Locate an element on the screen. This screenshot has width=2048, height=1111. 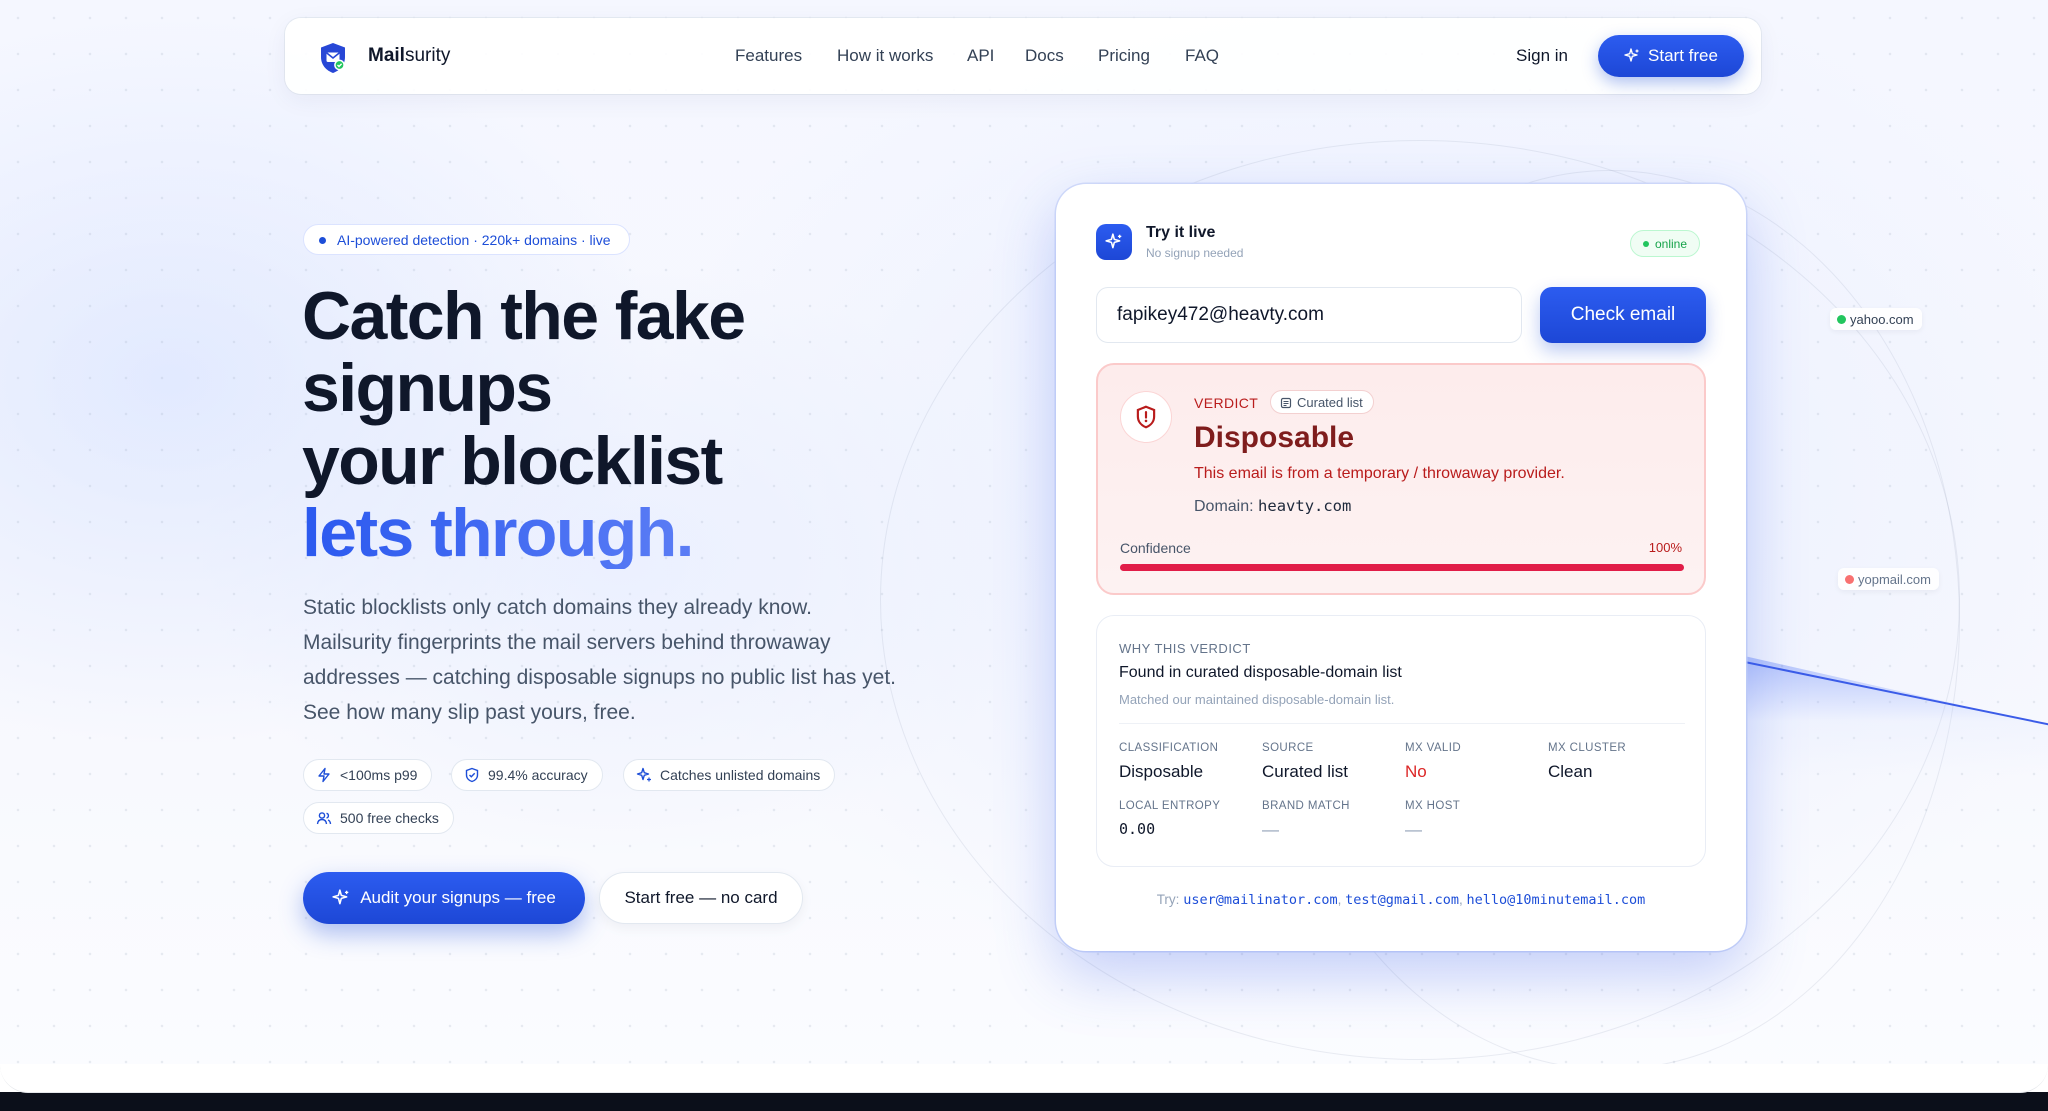
why-main-reason: Found in curated disposable-domain list is located at coordinates (1260, 672).